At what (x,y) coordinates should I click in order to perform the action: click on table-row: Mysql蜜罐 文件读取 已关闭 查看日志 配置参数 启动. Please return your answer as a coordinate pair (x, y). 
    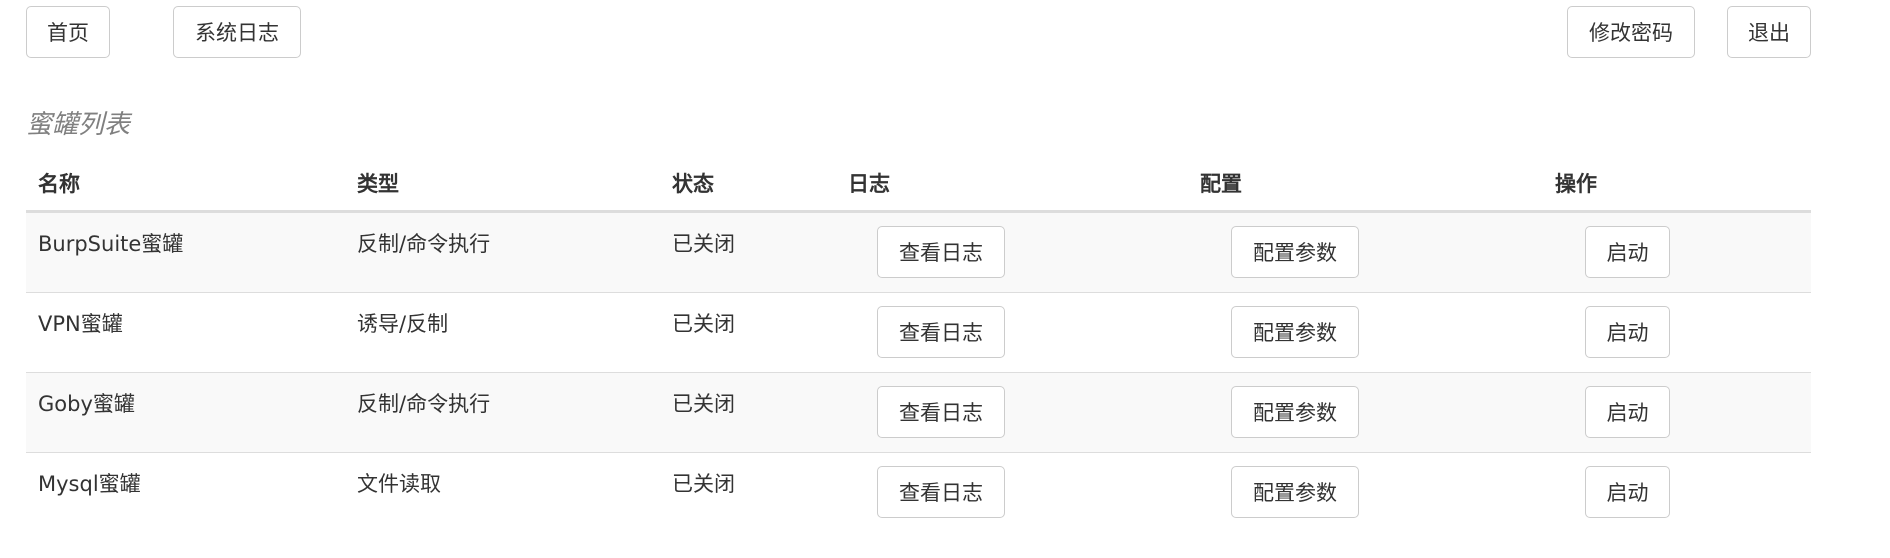
    Looking at the image, I should click on (918, 492).